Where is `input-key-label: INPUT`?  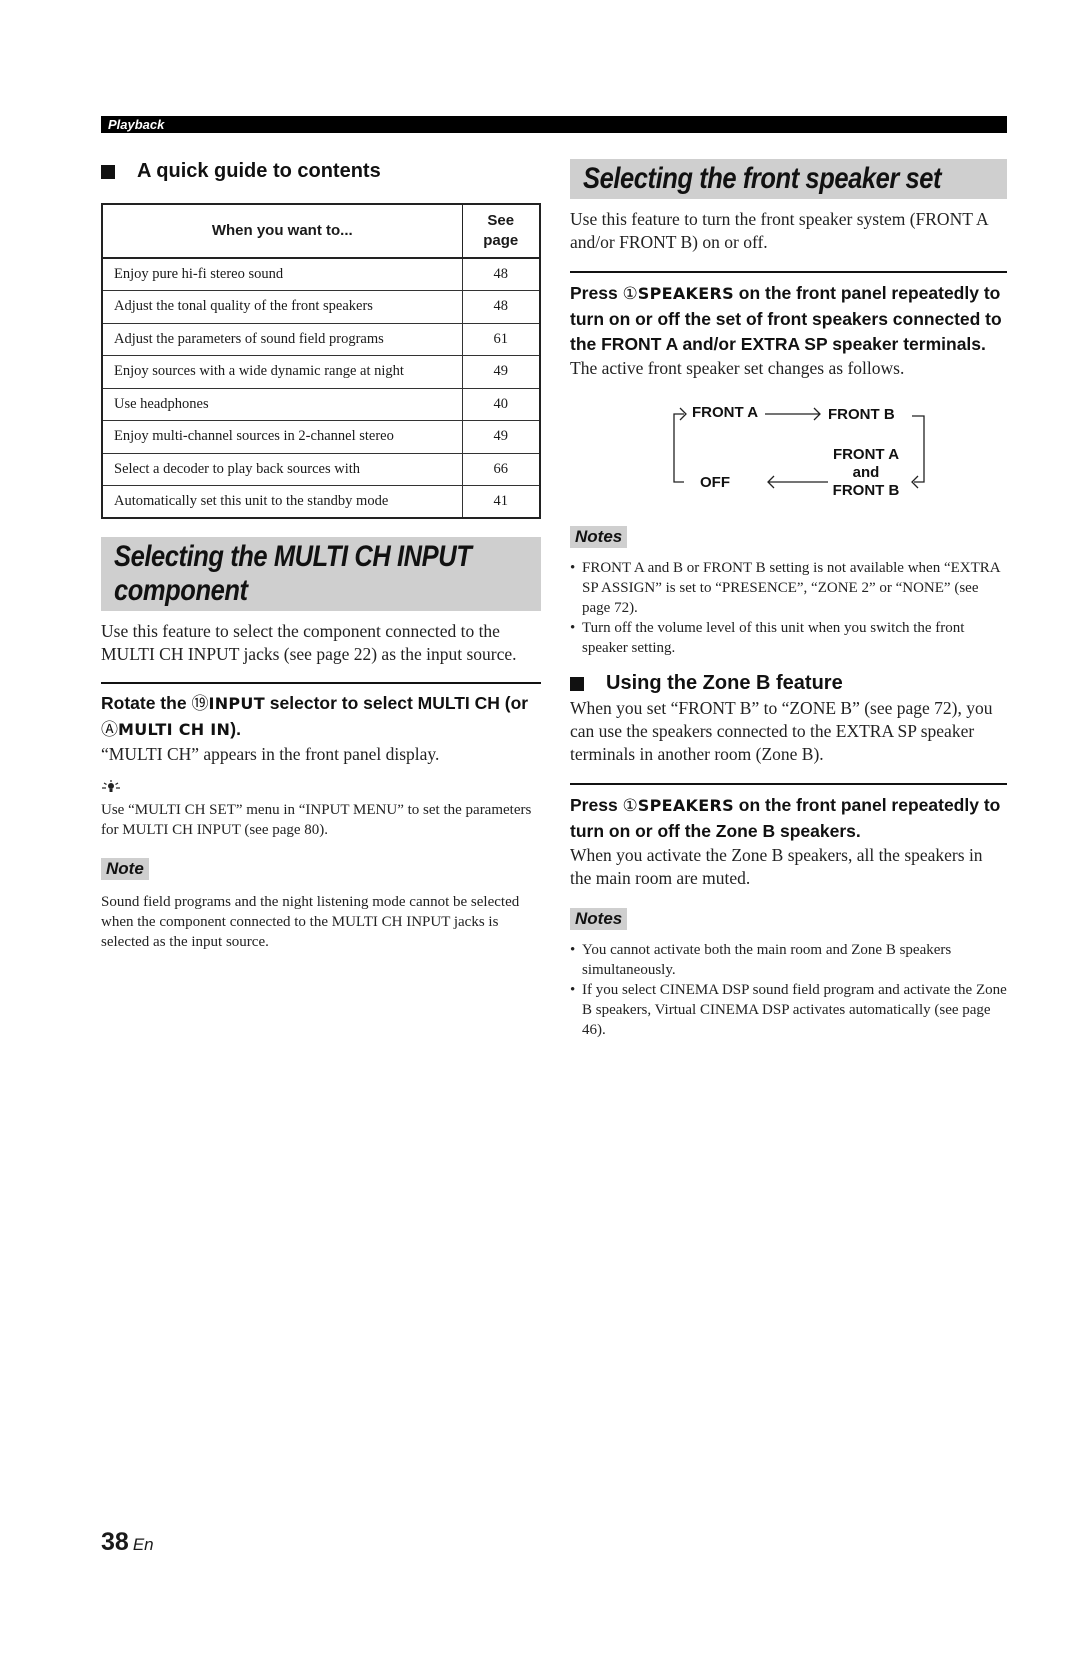 input-key-label: INPUT is located at coordinates (236, 703).